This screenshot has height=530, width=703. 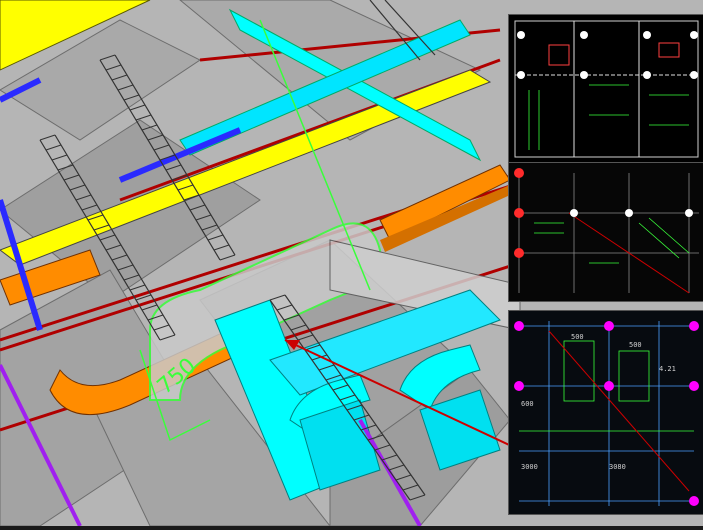 I want to click on dim-text-4: 600, so click(x=527, y=404).